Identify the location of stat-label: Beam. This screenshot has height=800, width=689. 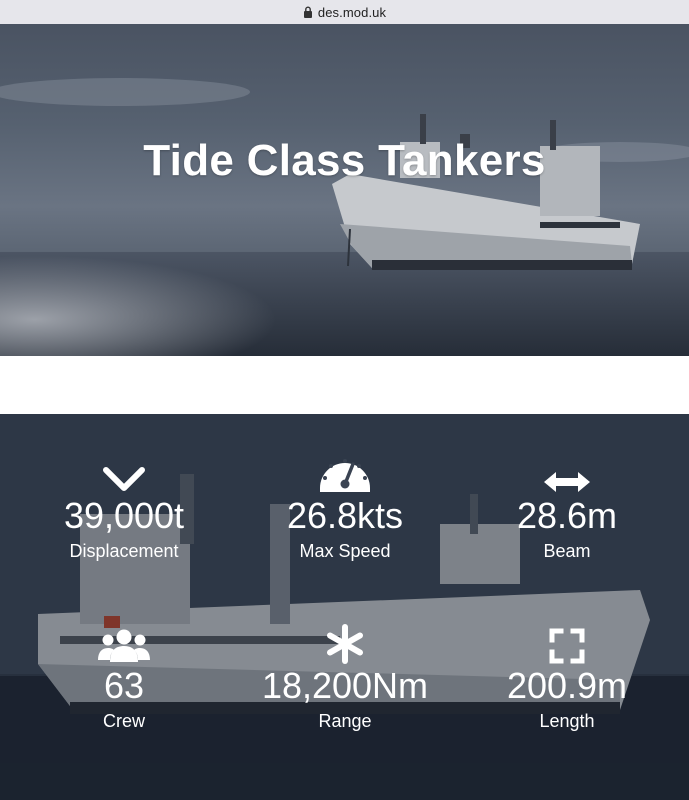
(567, 551).